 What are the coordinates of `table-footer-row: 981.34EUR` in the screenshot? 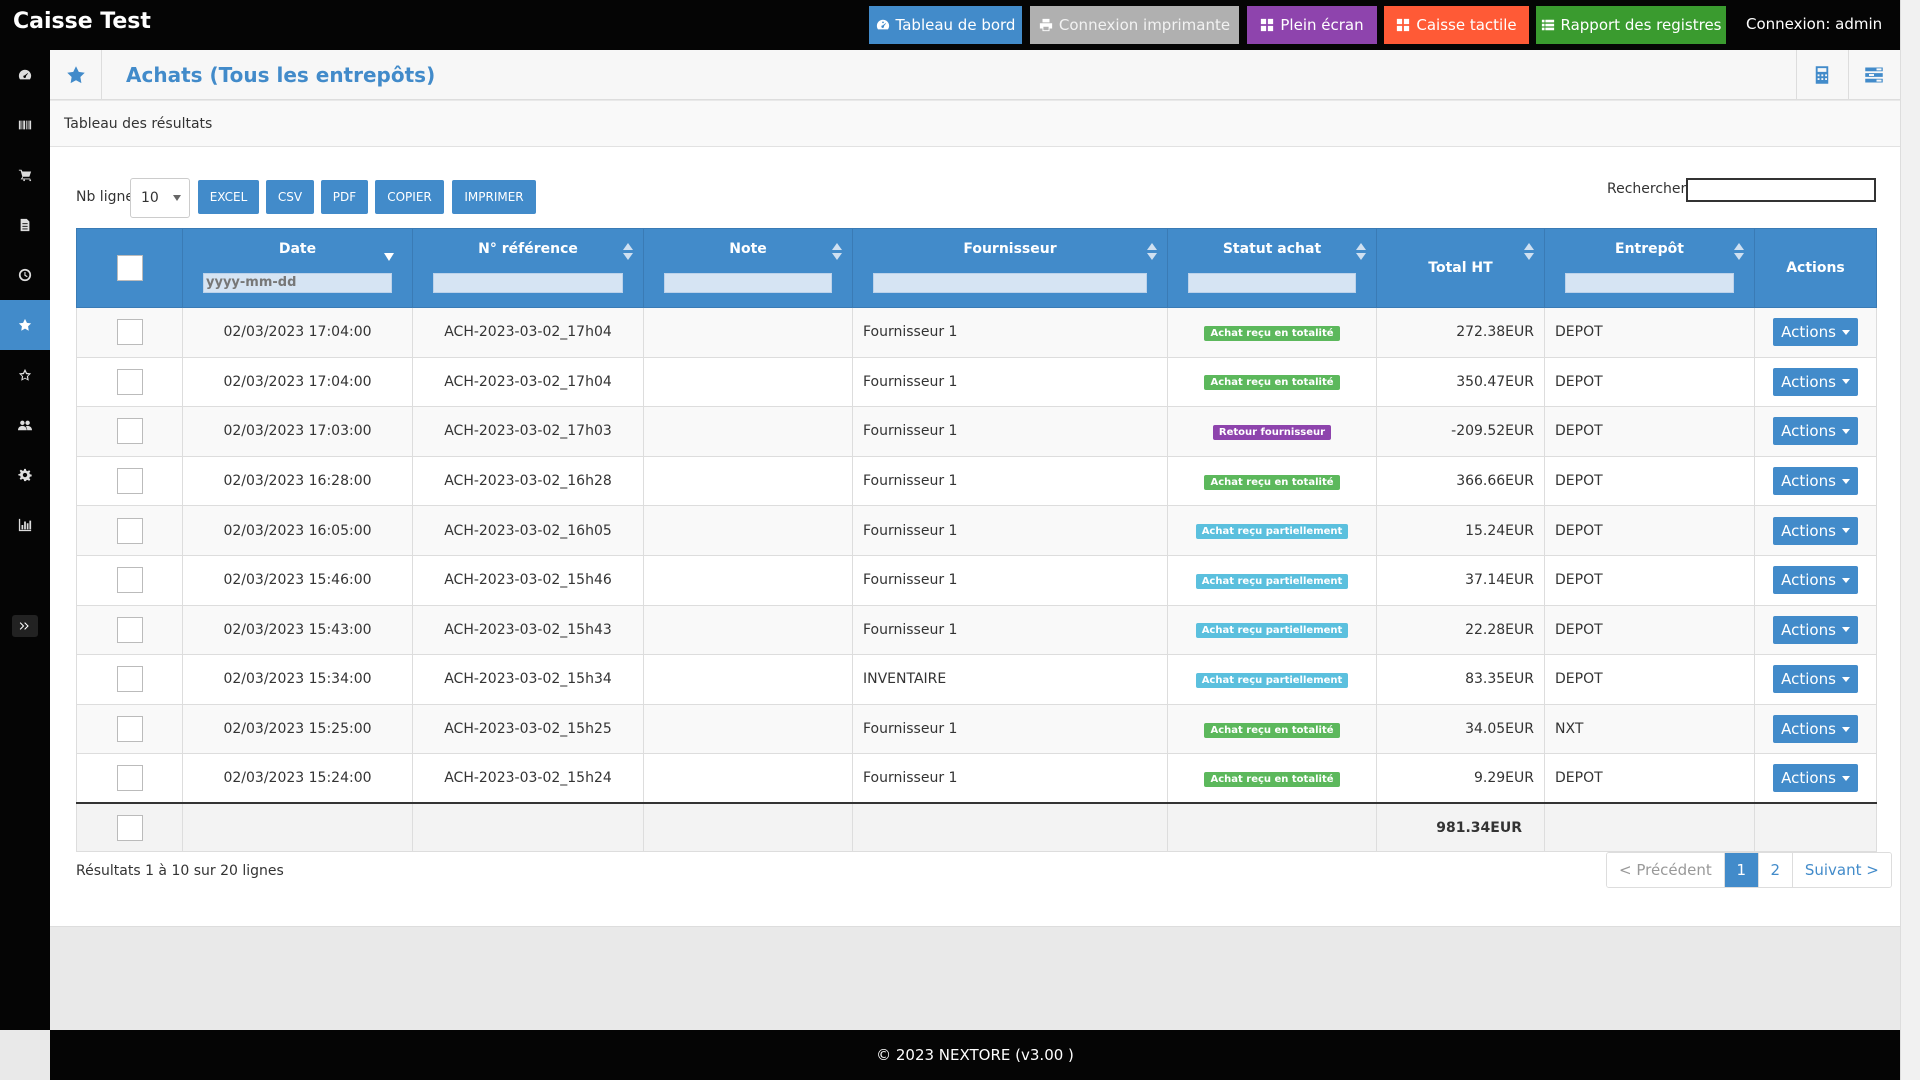 It's located at (976, 827).